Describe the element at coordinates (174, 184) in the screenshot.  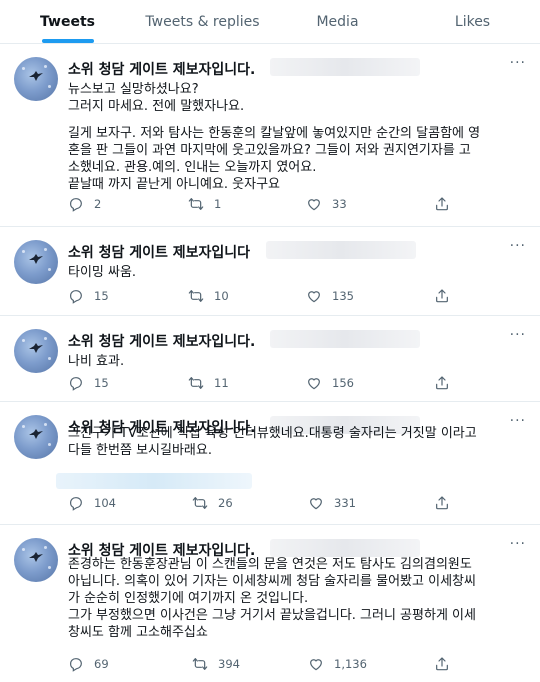
I see `tweet-text-line: 끝날때 까지 끝난게 아니예요. 웃자구요` at that location.